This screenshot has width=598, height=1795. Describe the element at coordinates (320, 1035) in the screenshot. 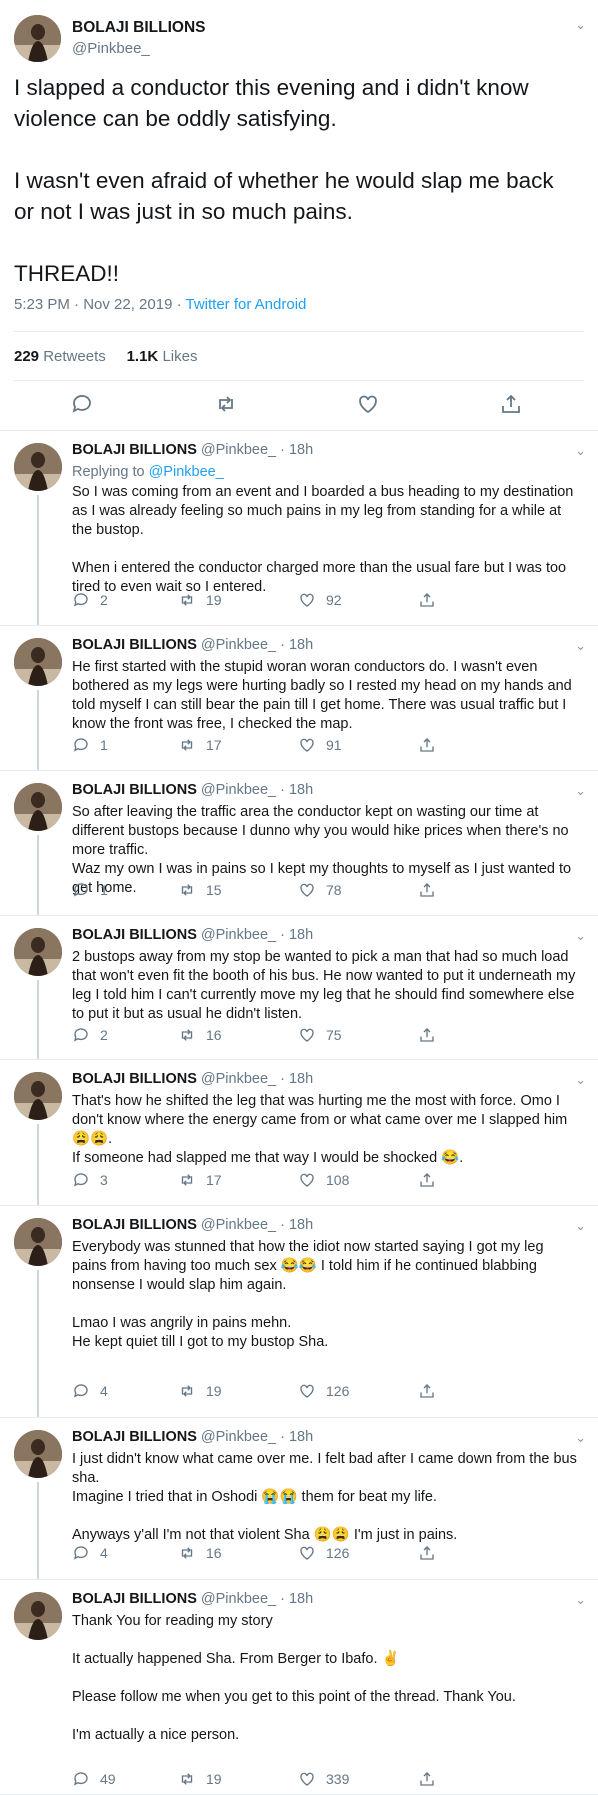

I see `like-button: 75` at that location.